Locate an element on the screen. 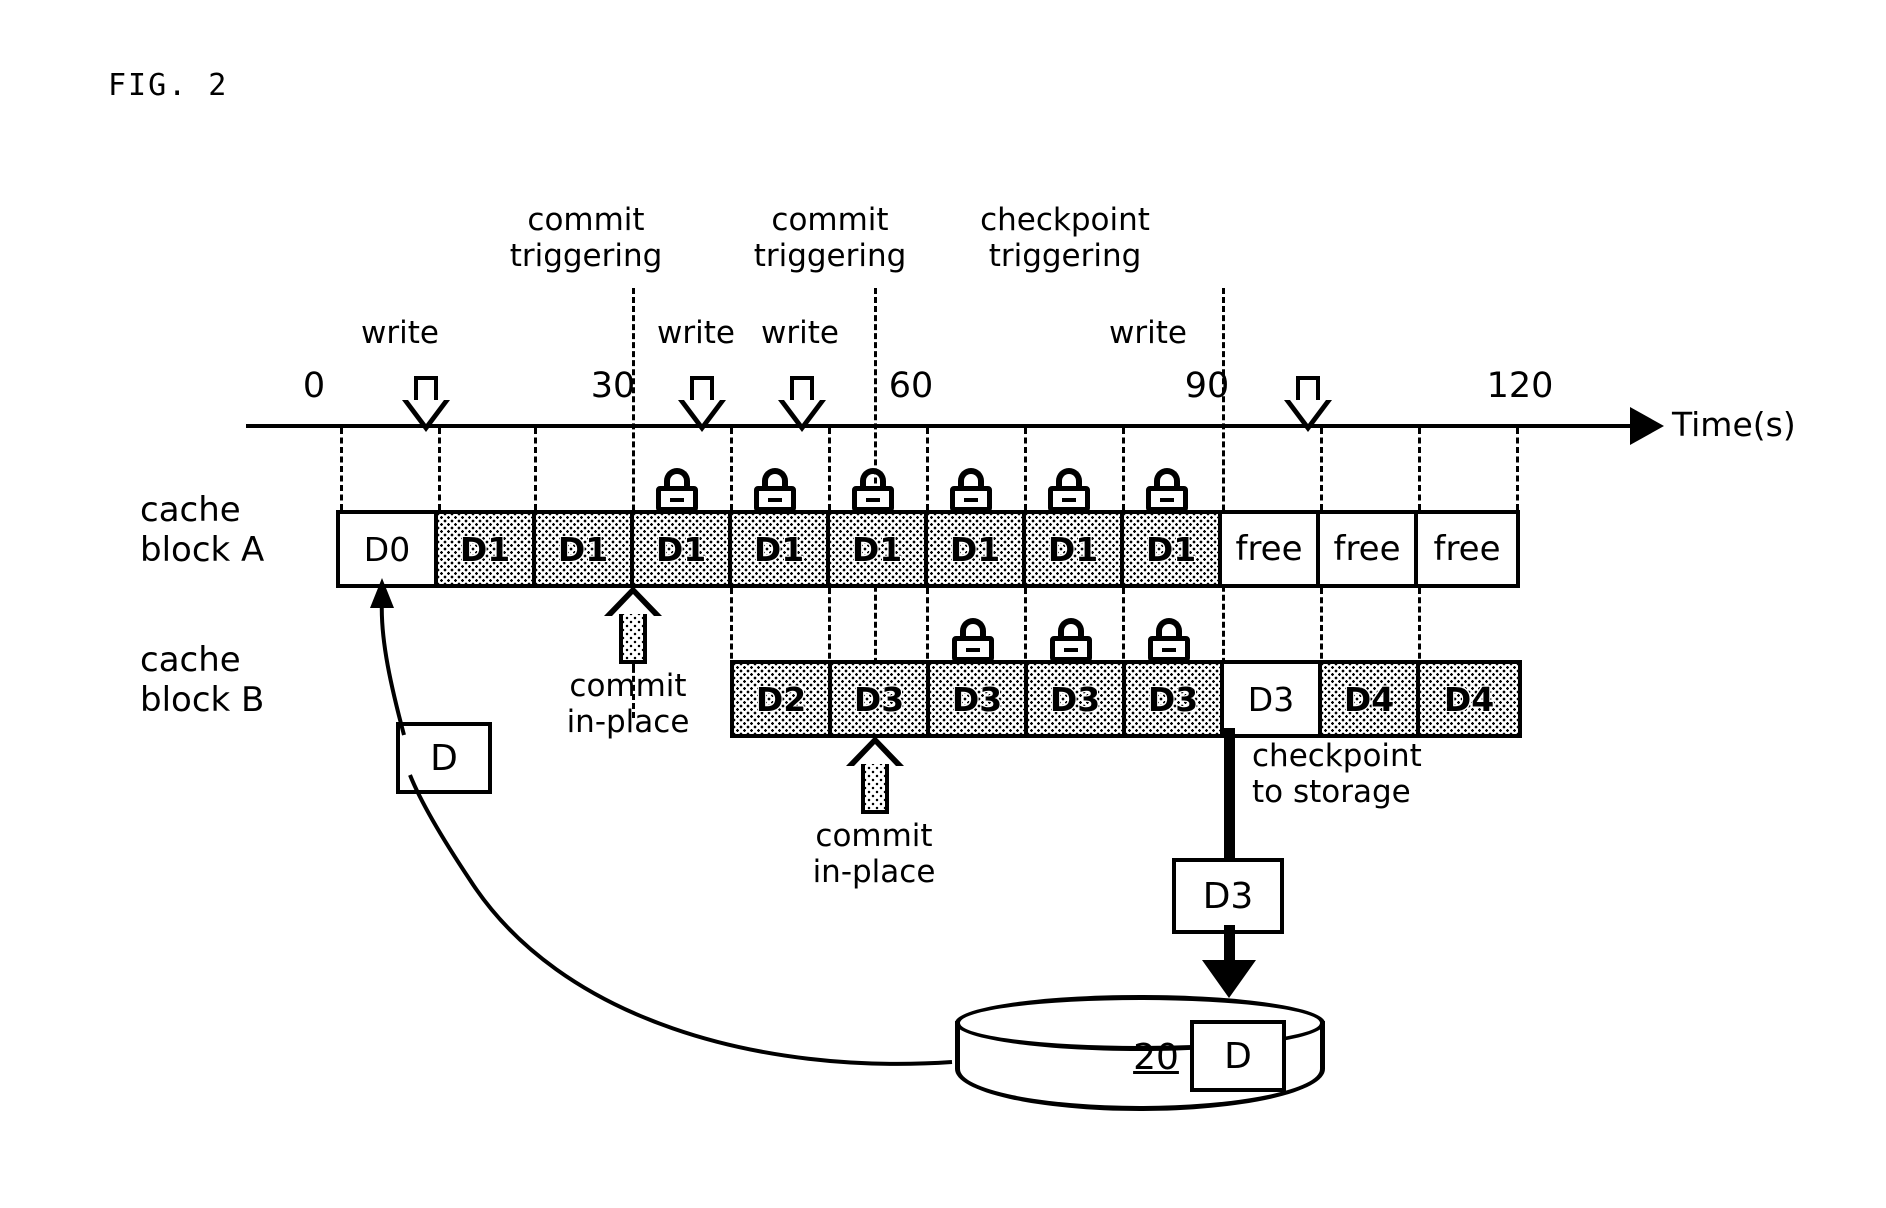 This screenshot has height=1208, width=1886. source-d-label: D is located at coordinates (444, 758).